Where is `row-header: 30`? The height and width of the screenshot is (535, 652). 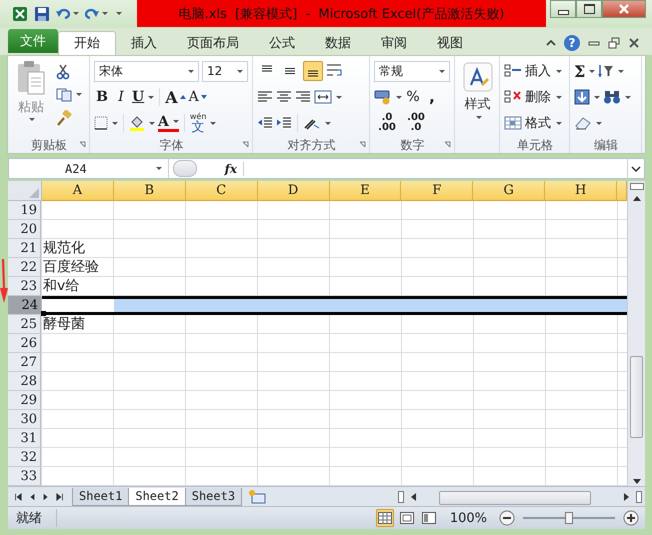
row-header: 30 is located at coordinates (25, 420).